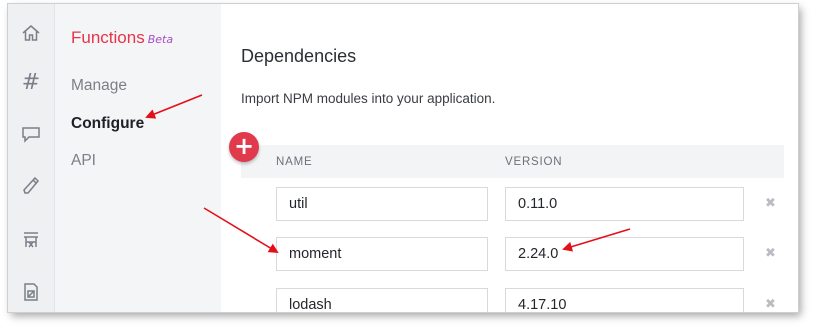  What do you see at coordinates (294, 162) in the screenshot?
I see `column-header-name: NAME` at bounding box center [294, 162].